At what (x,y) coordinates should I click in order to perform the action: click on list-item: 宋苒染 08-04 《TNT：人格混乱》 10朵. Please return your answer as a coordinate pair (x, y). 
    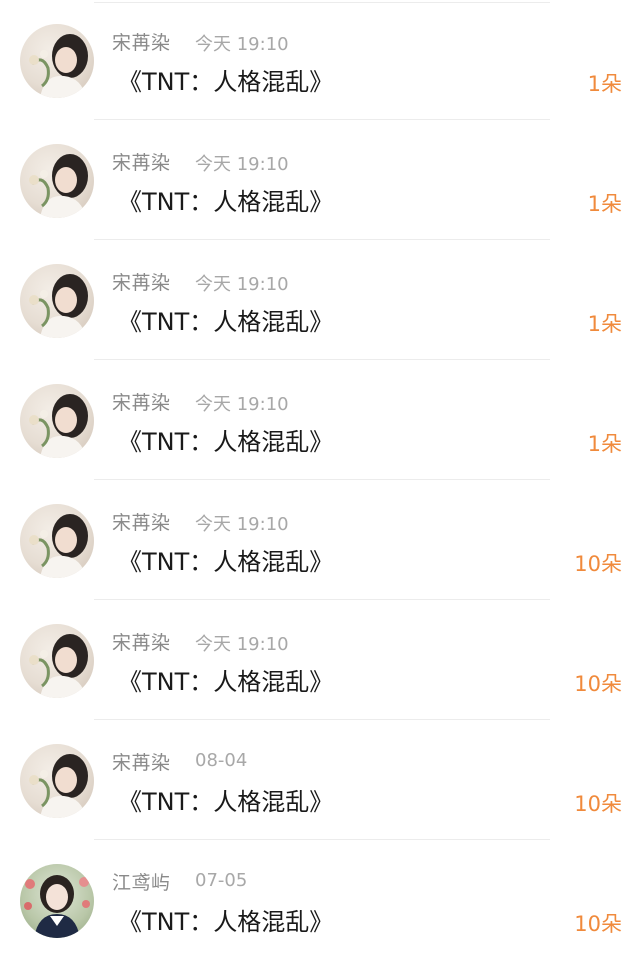
    Looking at the image, I should click on (320, 780).